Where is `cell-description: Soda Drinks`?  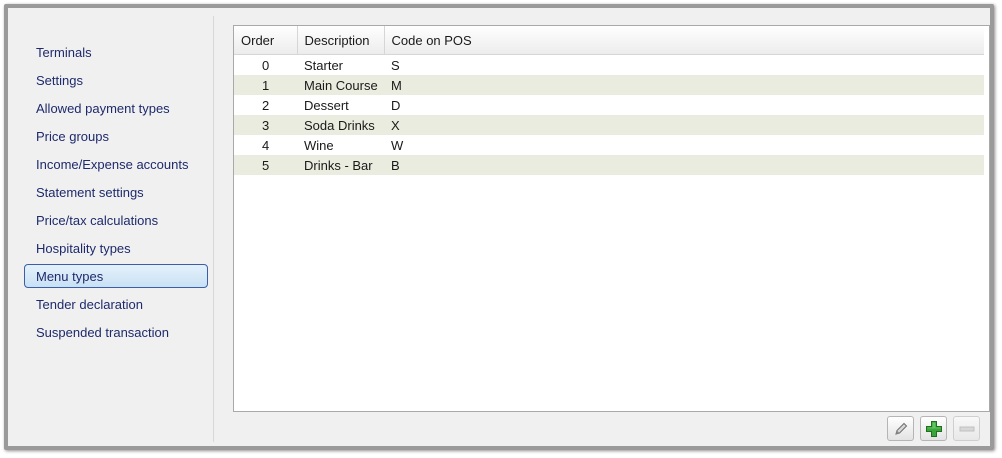 cell-description: Soda Drinks is located at coordinates (340, 125).